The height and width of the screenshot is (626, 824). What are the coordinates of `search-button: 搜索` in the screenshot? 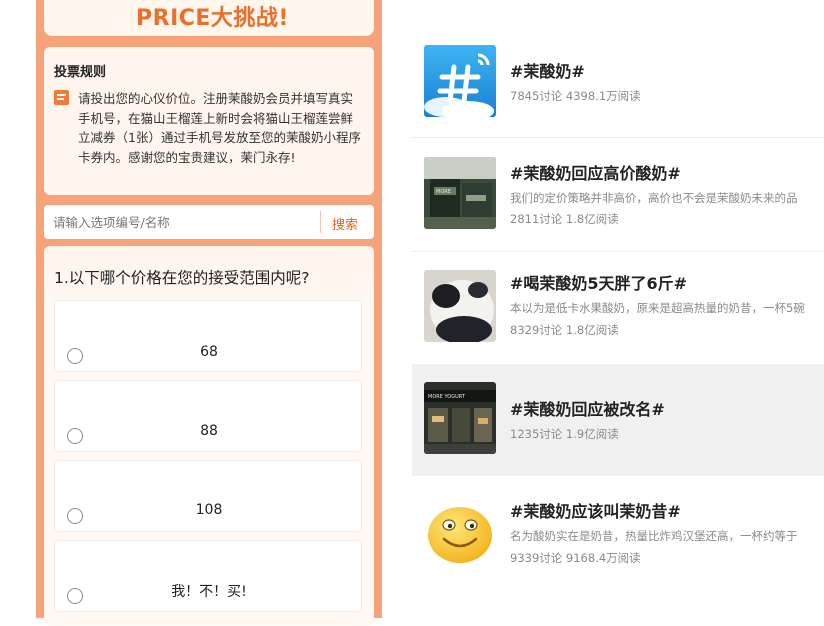 It's located at (345, 223).